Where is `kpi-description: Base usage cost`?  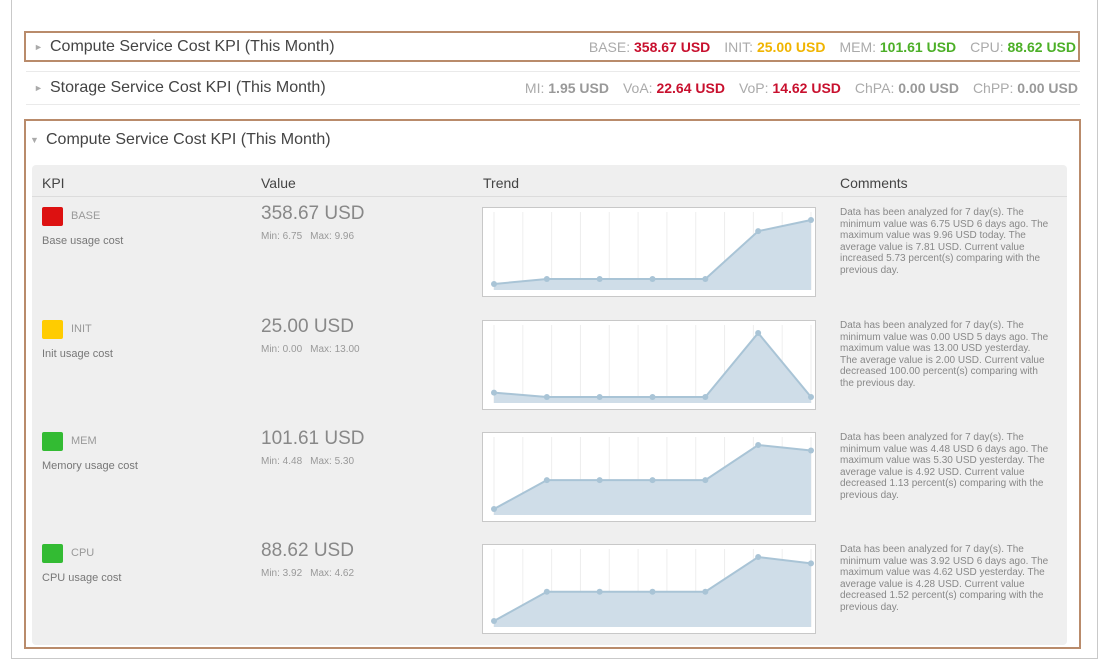
kpi-description: Base usage cost is located at coordinates (83, 241).